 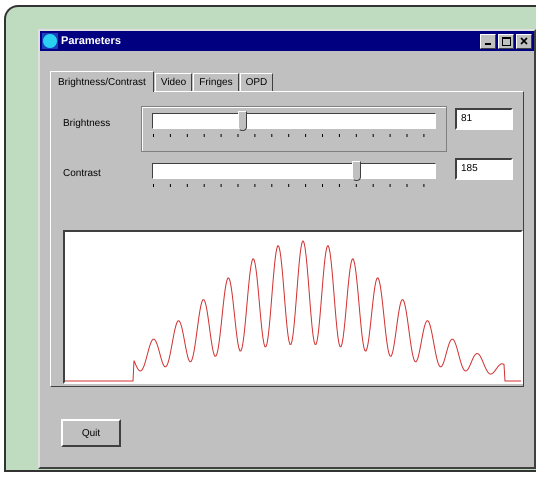 What do you see at coordinates (484, 169) in the screenshot?
I see `value-field: 185` at bounding box center [484, 169].